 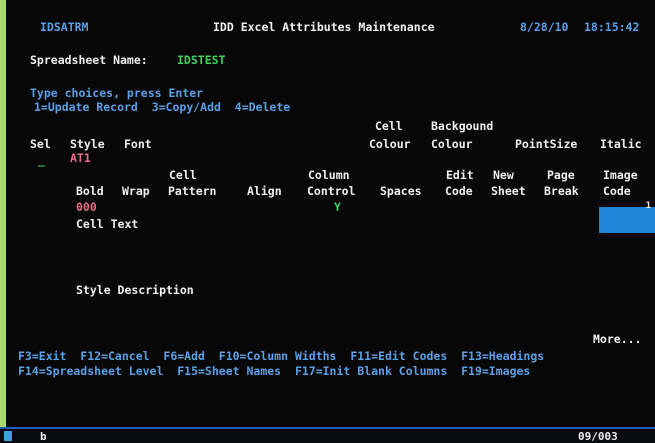 What do you see at coordinates (192, 191) in the screenshot?
I see `col-cell-pattern-header: Pattern` at bounding box center [192, 191].